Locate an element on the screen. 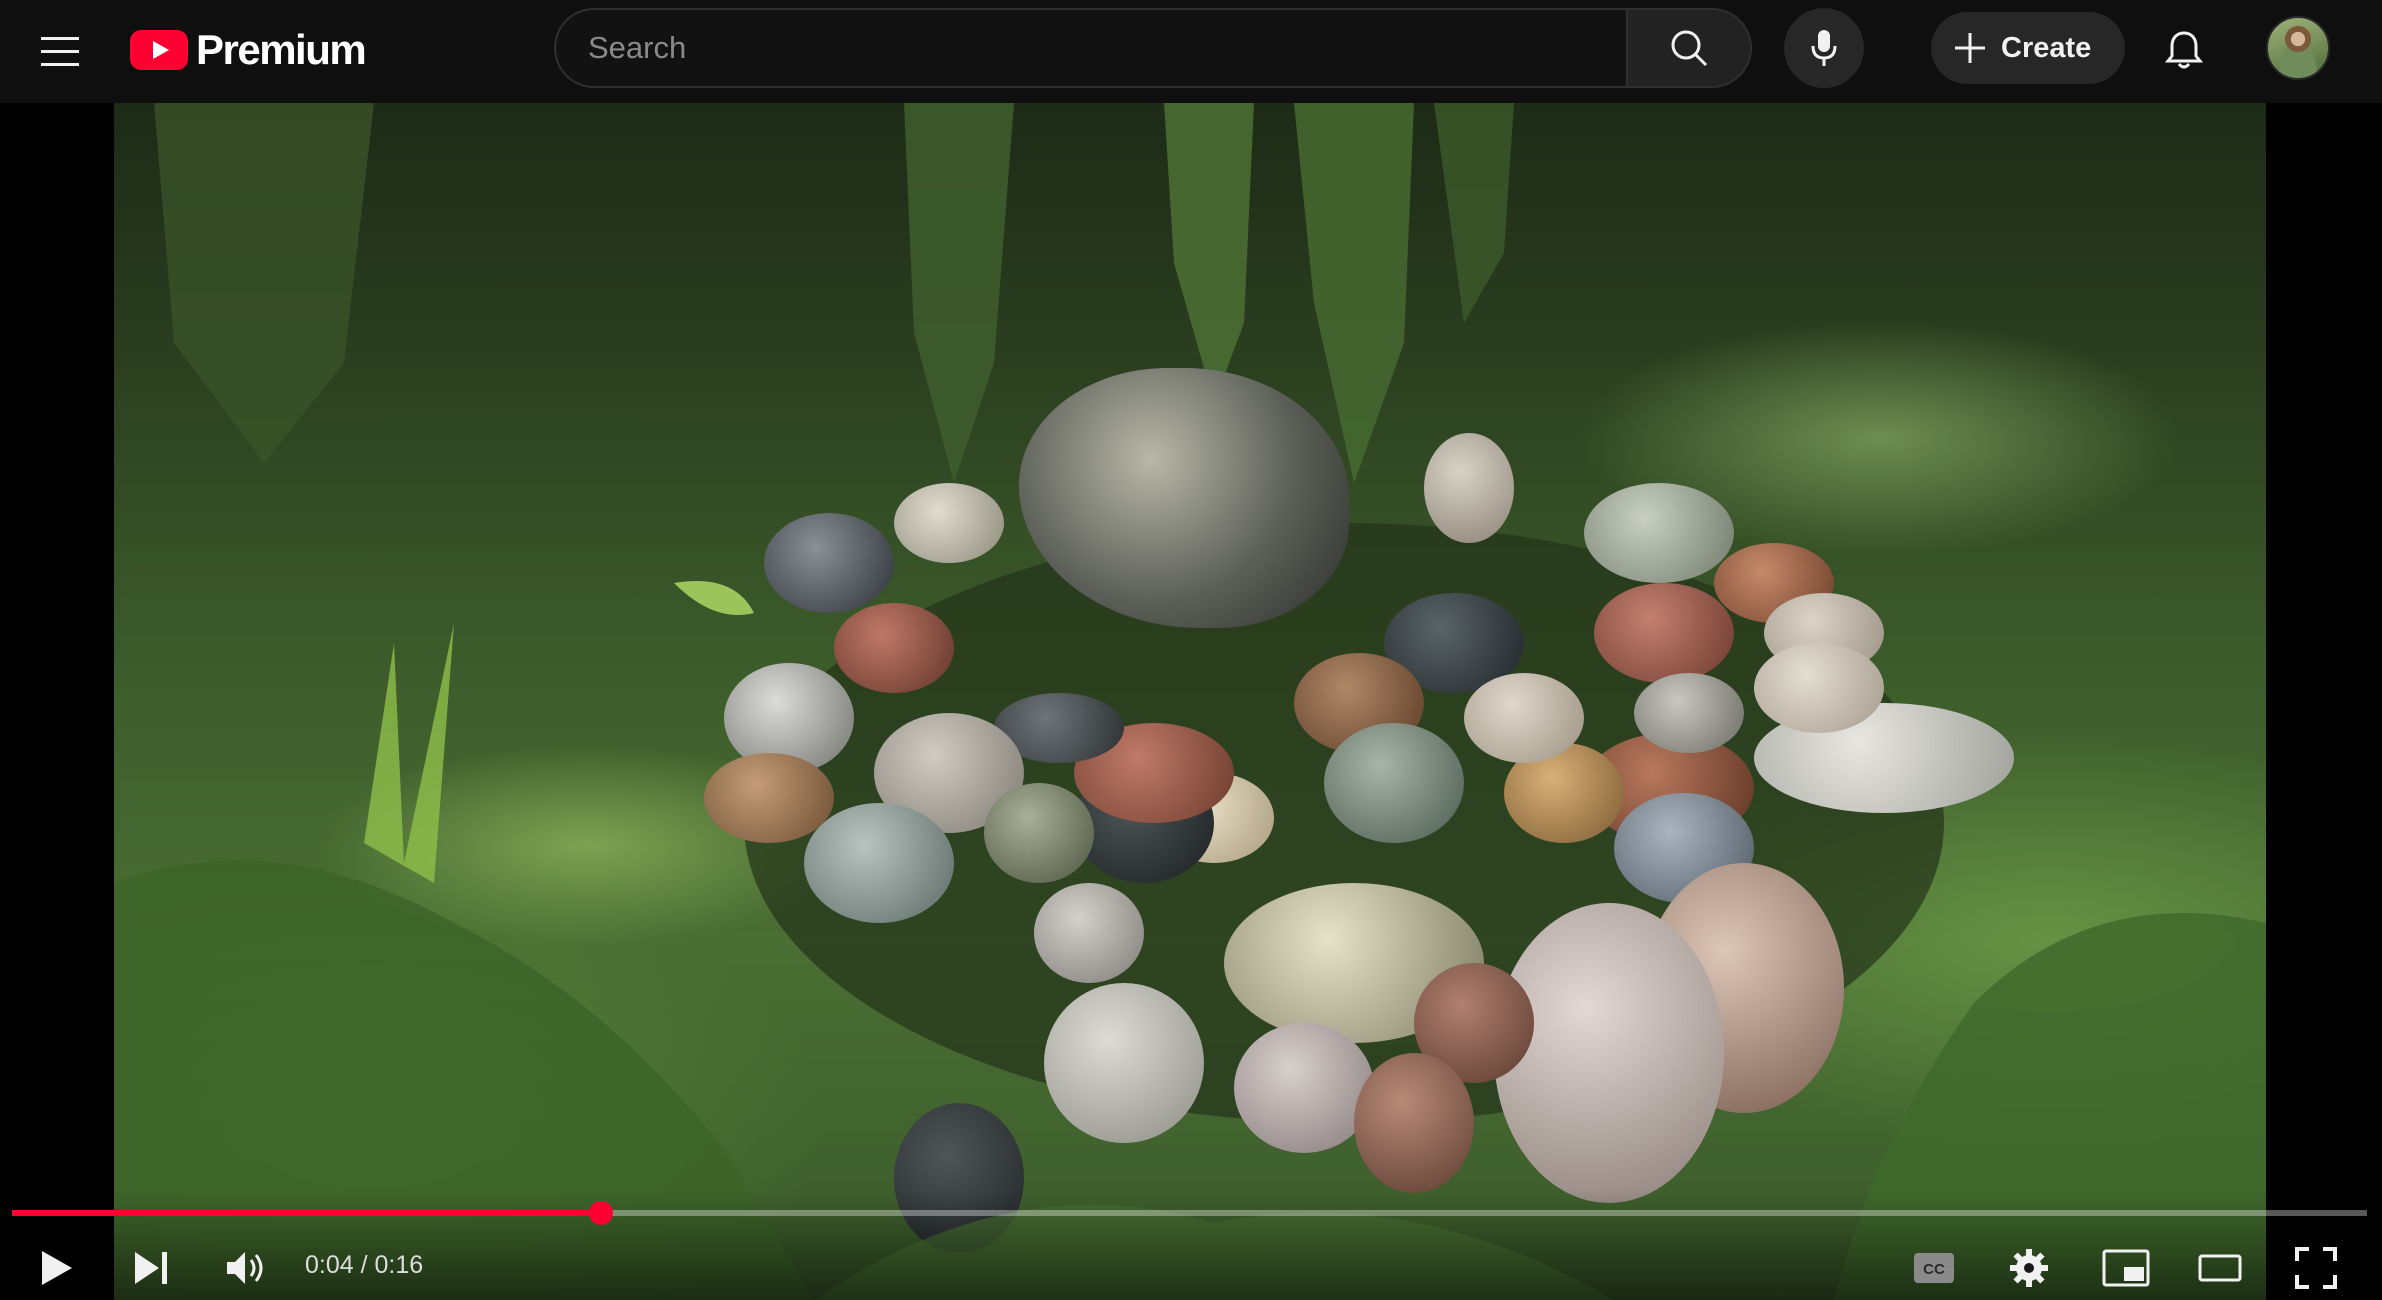 This screenshot has height=1300, width=2382. current-time: 0:04 is located at coordinates (329, 1265).